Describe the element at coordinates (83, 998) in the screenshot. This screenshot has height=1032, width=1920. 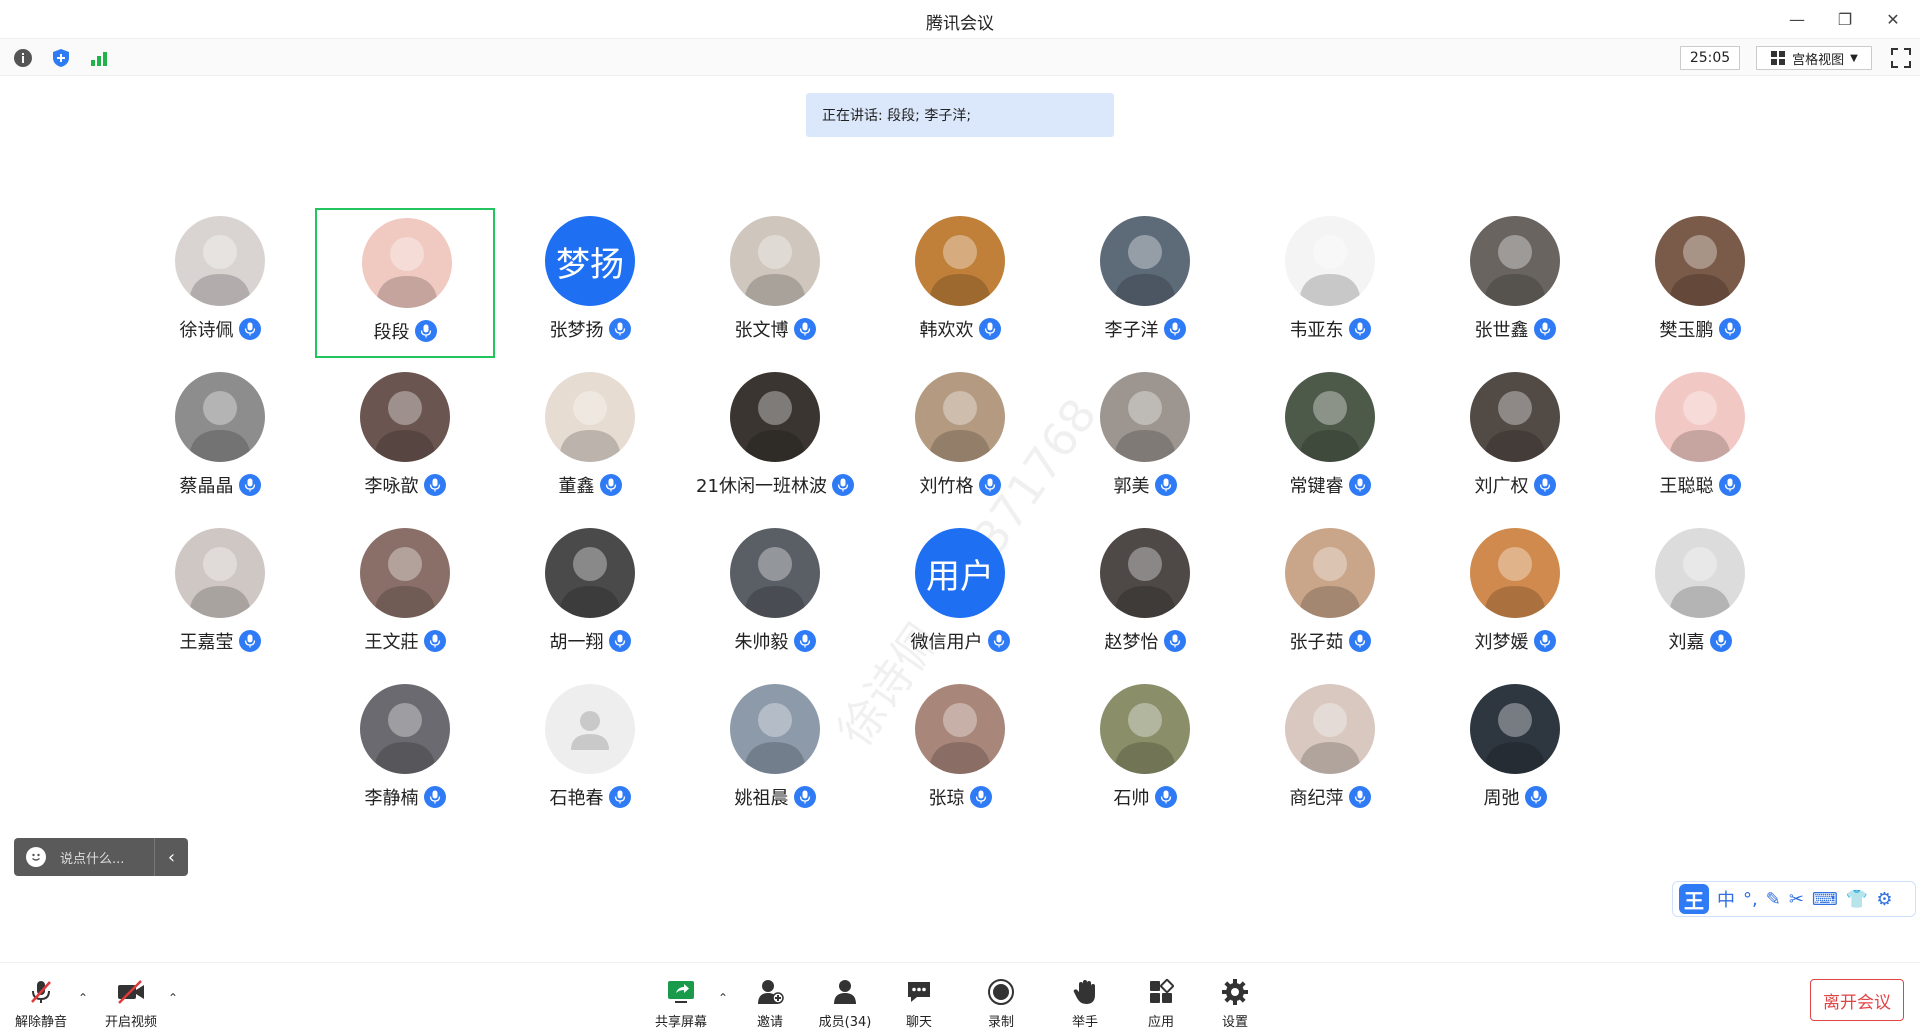
I see `audio-options-caret: ⌃` at that location.